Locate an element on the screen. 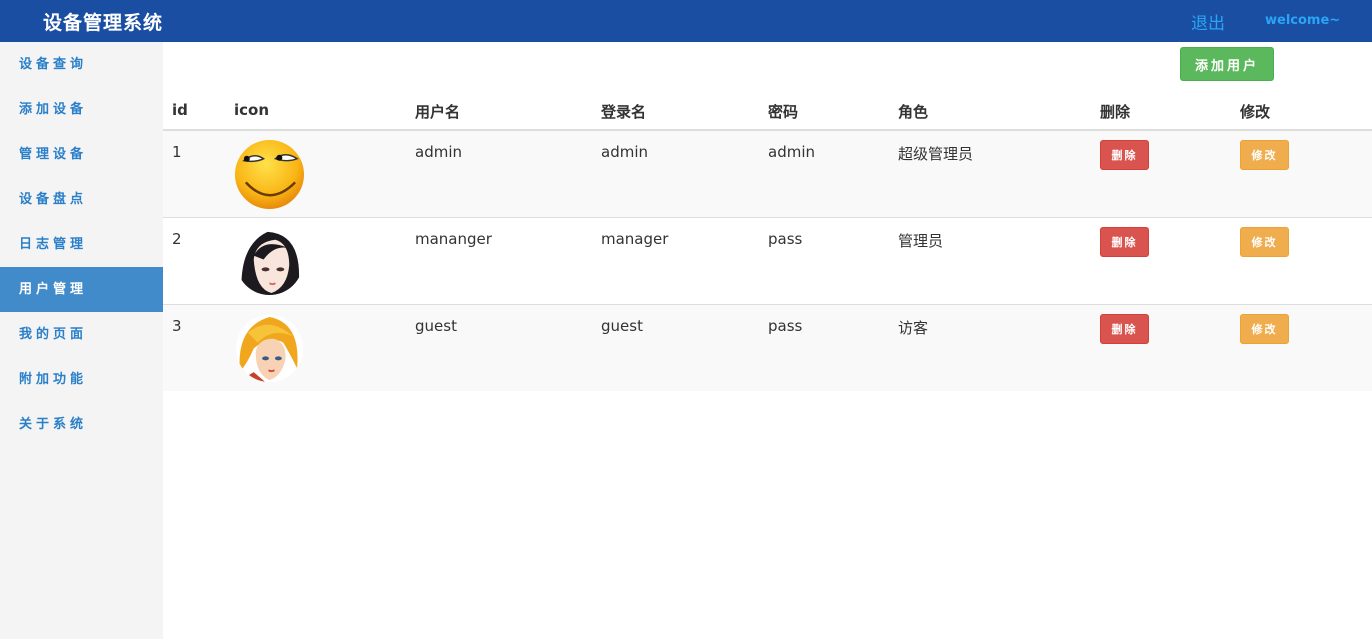 This screenshot has width=1372, height=639. cell-username: admin is located at coordinates (438, 152).